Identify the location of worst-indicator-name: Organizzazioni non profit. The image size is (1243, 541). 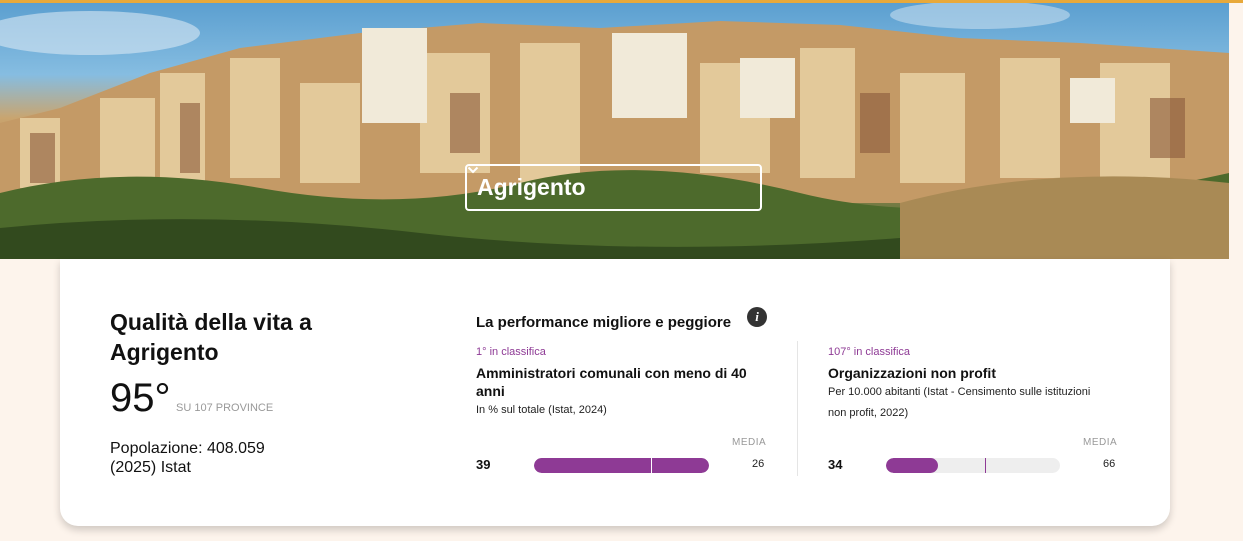
(912, 373).